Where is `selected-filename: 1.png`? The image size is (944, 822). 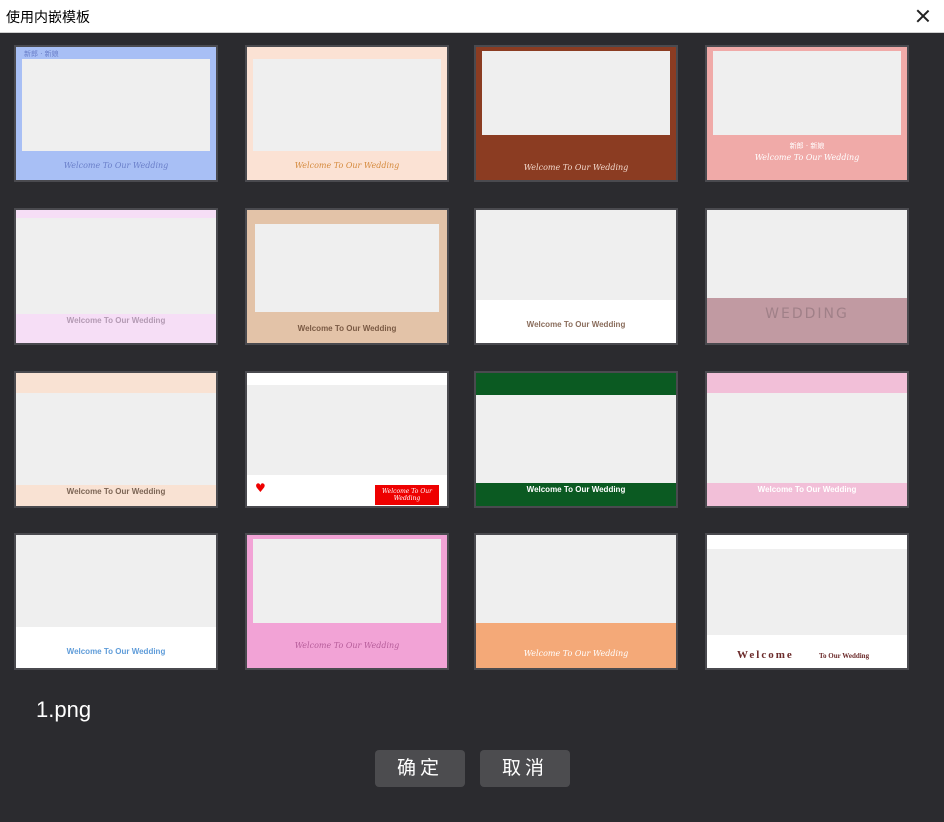 selected-filename: 1.png is located at coordinates (64, 709).